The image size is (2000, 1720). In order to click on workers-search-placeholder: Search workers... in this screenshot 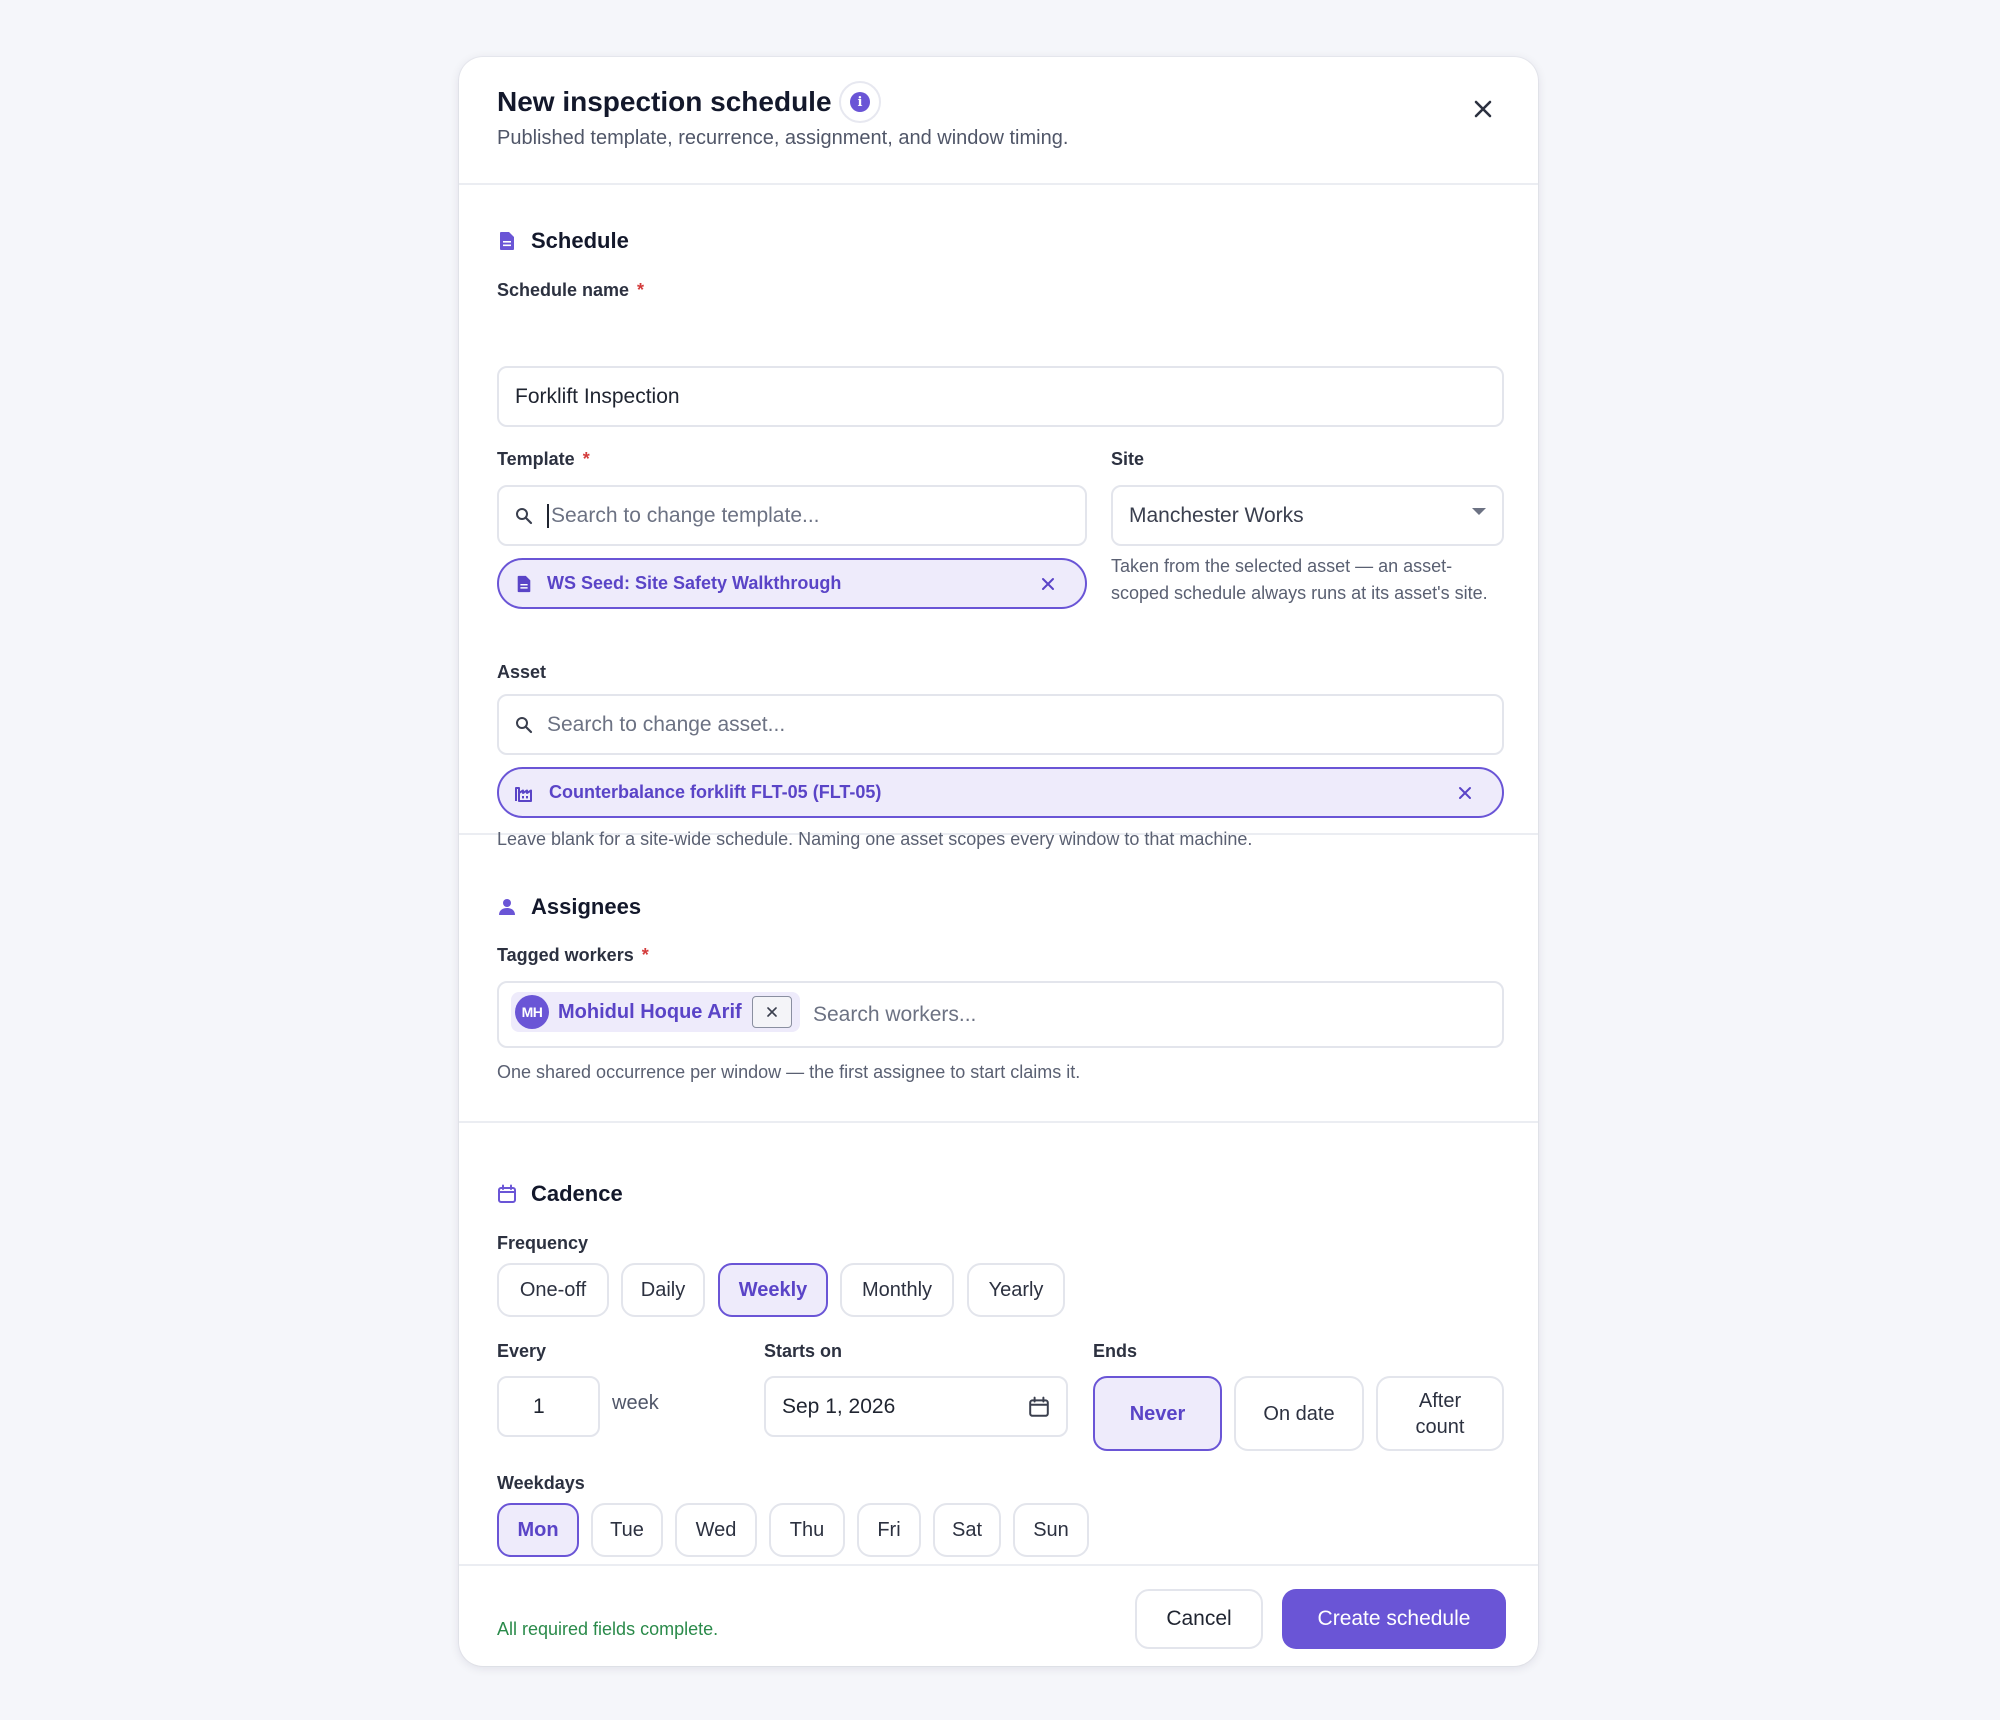, I will do `click(895, 1014)`.